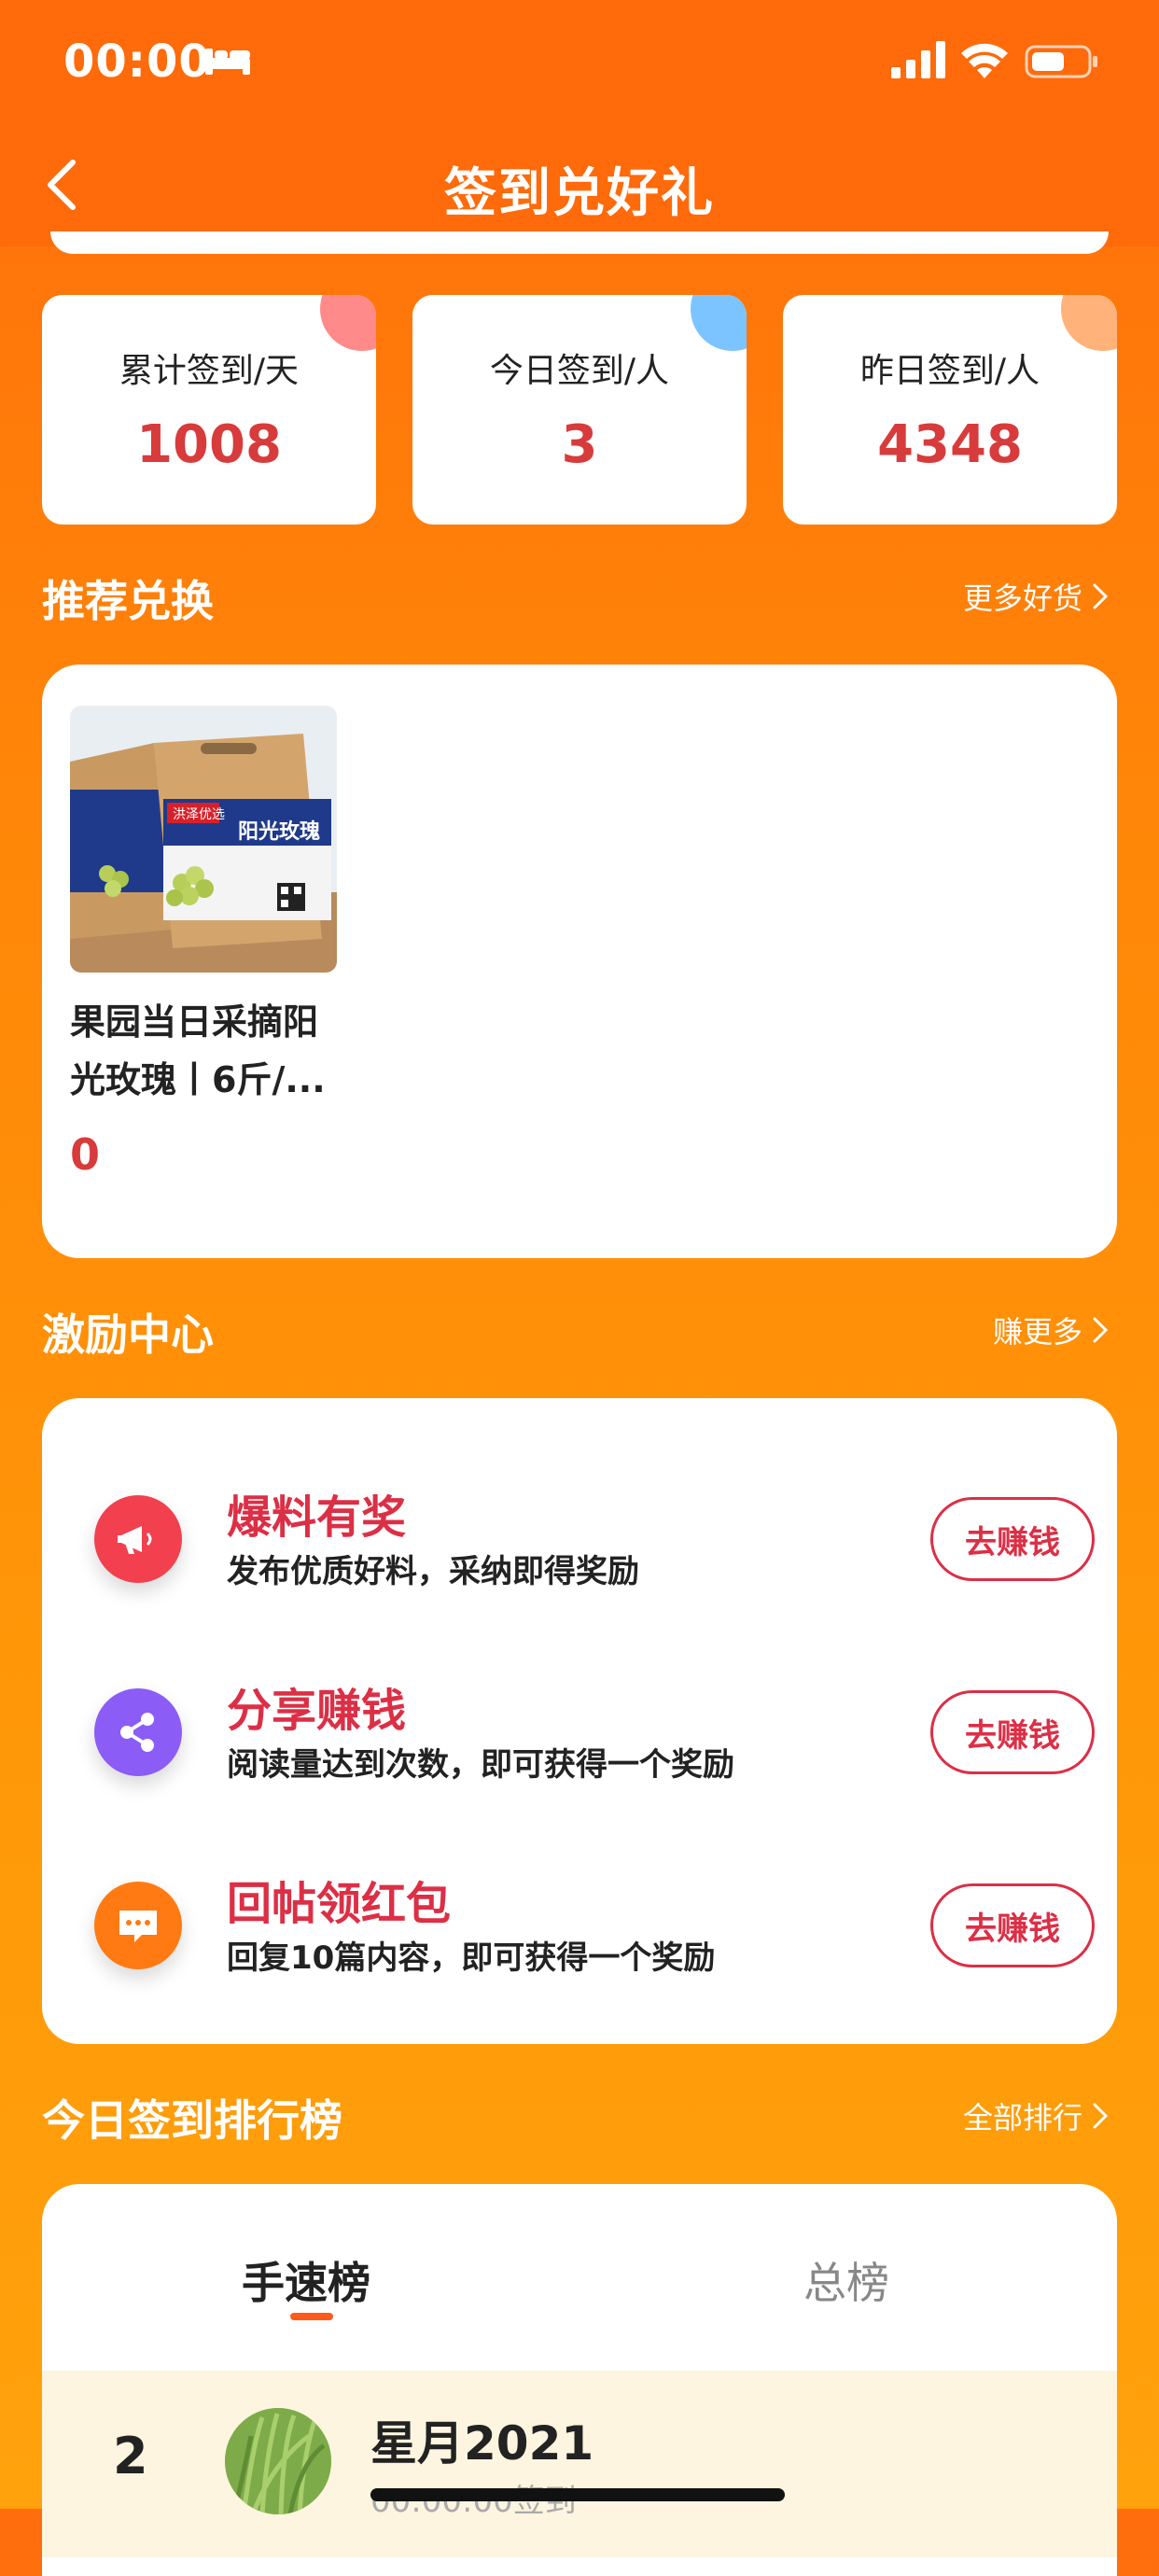  Describe the element at coordinates (579, 242) in the screenshot. I see `collapsed-card-edge` at that location.